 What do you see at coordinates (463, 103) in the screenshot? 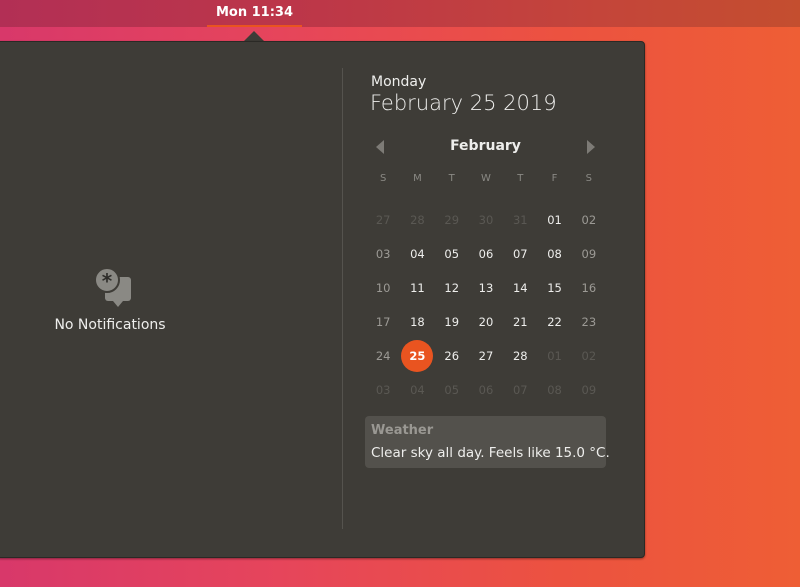
I see `full-date-label: February 25 2019` at bounding box center [463, 103].